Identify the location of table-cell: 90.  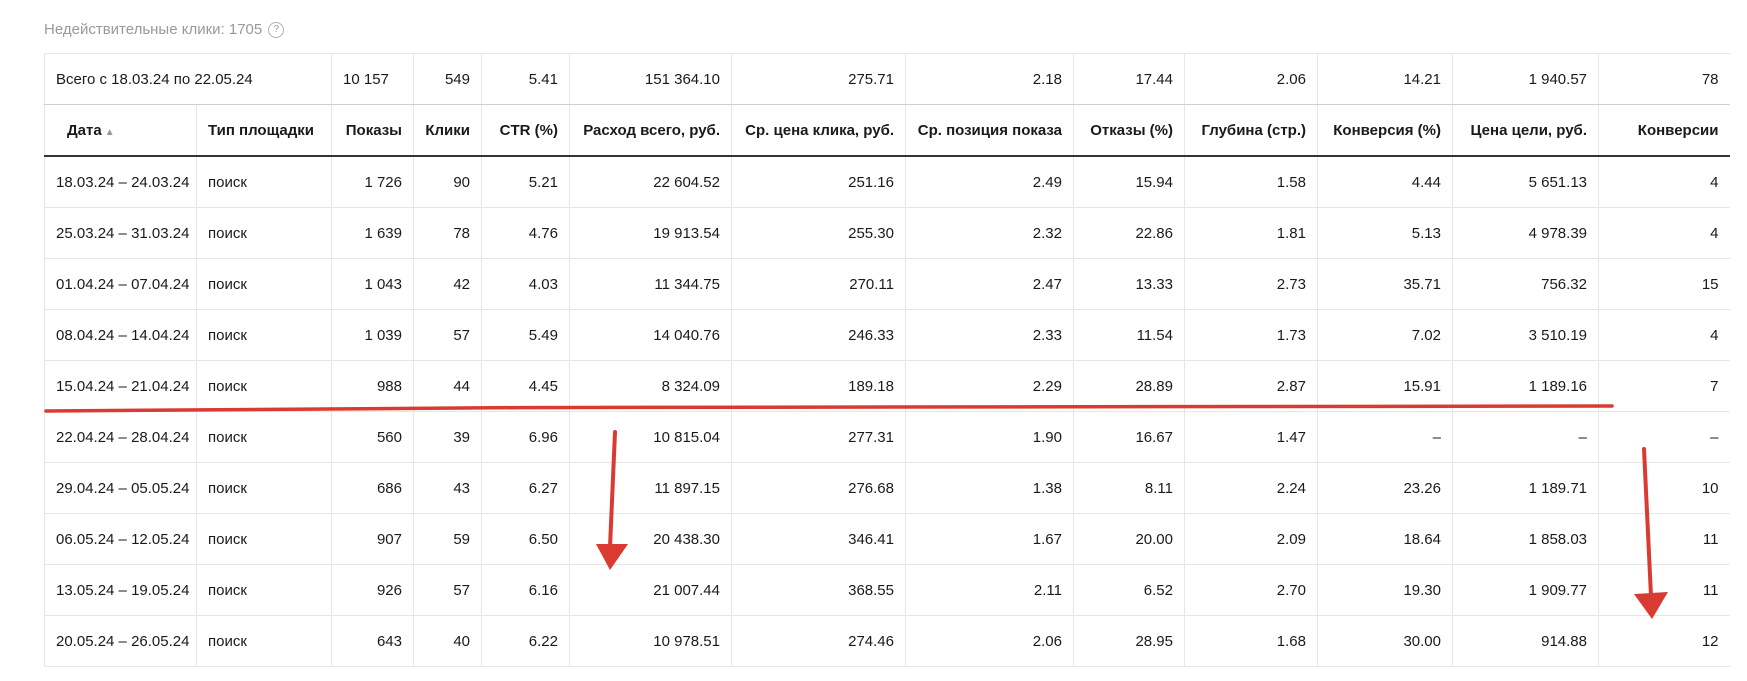
(447, 182).